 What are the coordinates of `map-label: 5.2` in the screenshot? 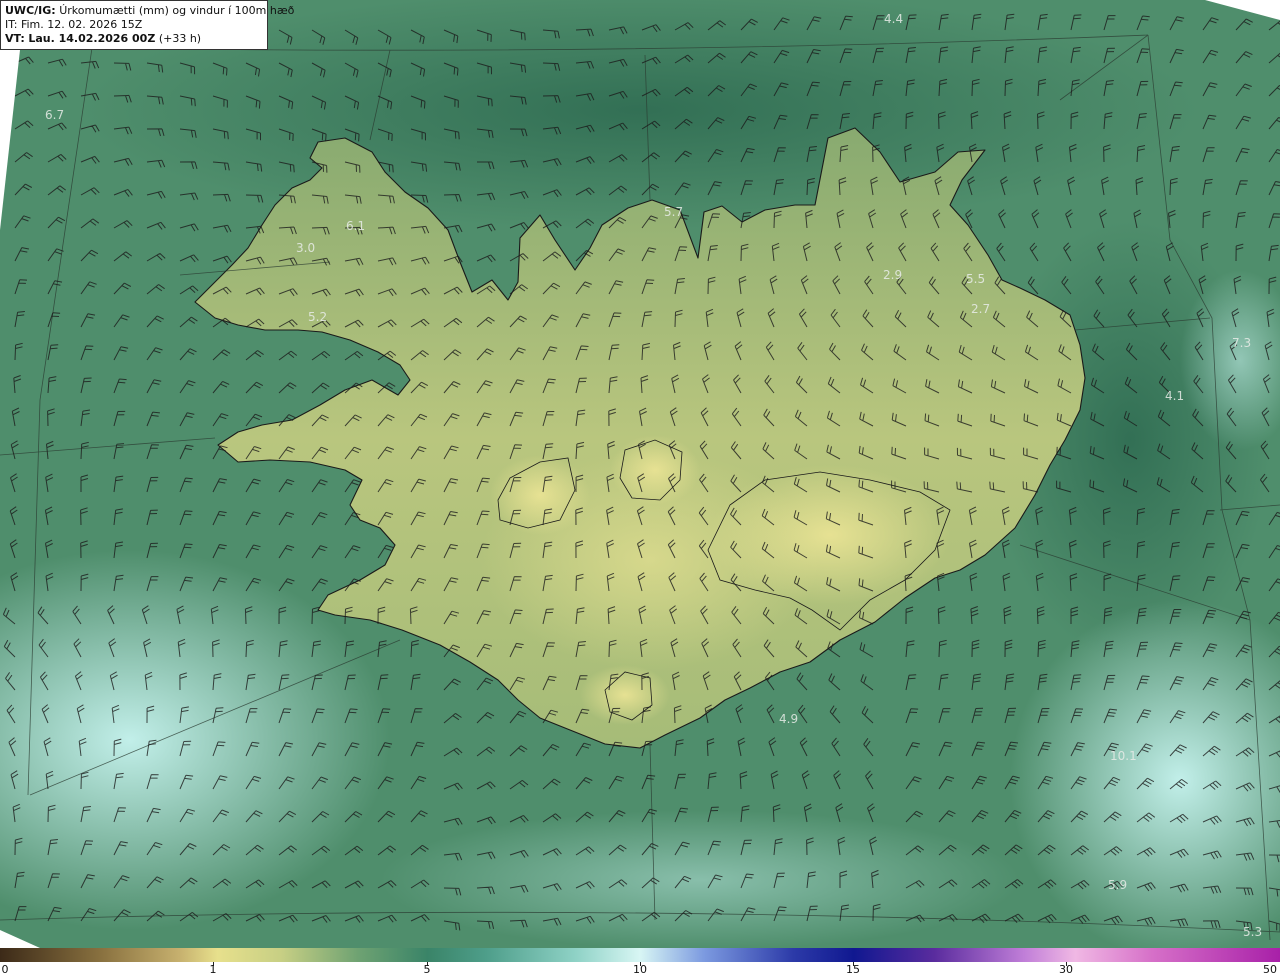 It's located at (317, 317).